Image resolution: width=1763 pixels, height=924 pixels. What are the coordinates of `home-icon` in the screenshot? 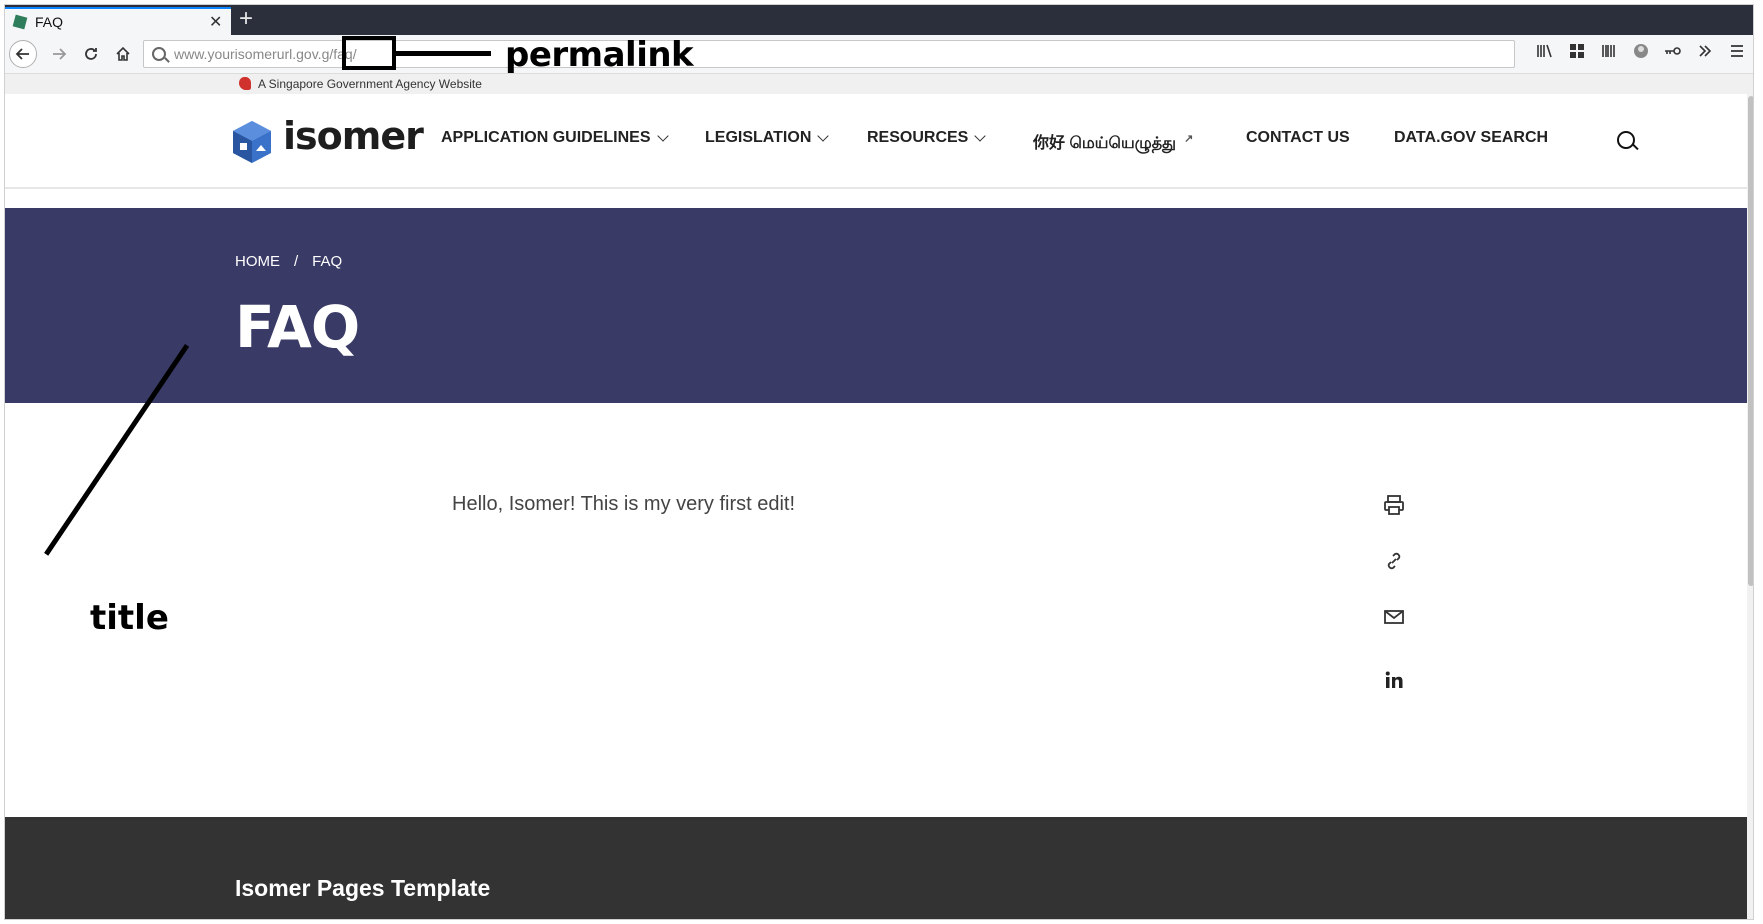 It's located at (123, 53).